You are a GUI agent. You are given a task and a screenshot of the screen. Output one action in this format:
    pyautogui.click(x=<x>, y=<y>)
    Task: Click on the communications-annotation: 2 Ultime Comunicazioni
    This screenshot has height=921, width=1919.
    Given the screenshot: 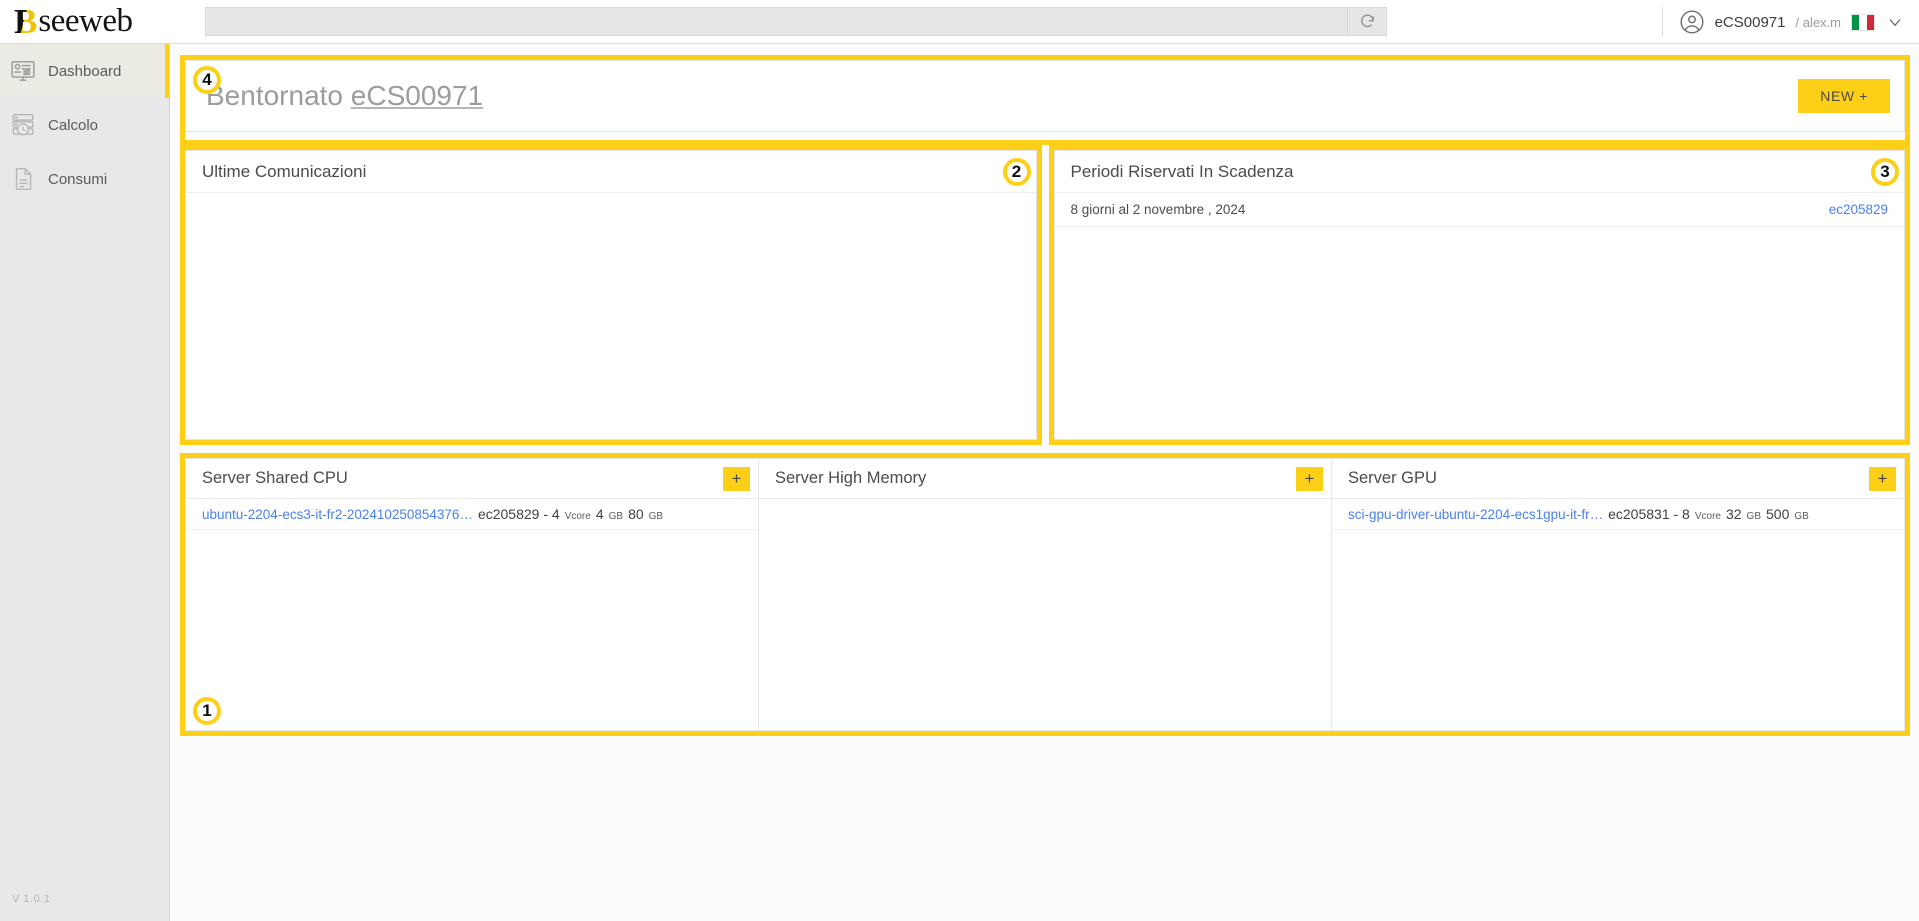 What is the action you would take?
    pyautogui.click(x=611, y=295)
    